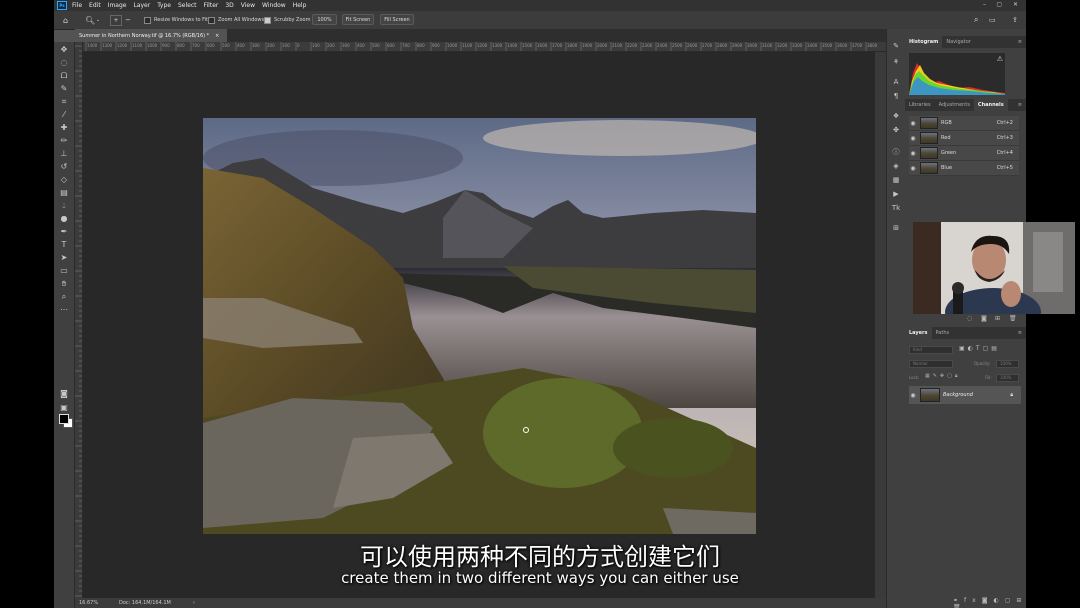 The height and width of the screenshot is (608, 1080). Describe the element at coordinates (965, 395) in the screenshot. I see `layer-row: ◉ Background 🔒︎` at that location.